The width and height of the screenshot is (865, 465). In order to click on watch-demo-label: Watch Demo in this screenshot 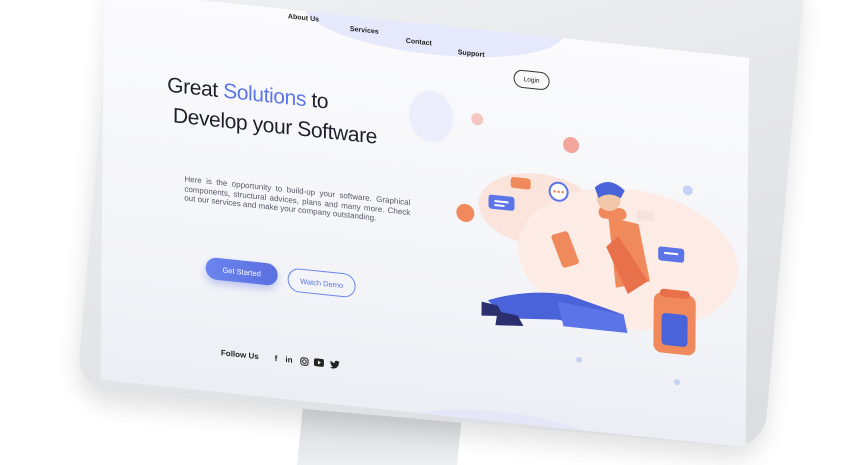, I will do `click(322, 283)`.